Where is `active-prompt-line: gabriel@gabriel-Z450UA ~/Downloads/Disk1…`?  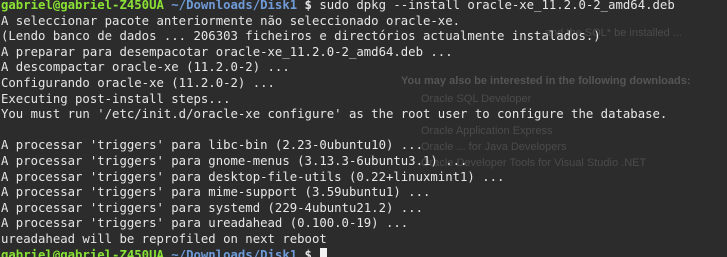 active-prompt-line: gabriel@gabriel-Z450UA ~/Downloads/Disk1… is located at coordinates (364, 252).